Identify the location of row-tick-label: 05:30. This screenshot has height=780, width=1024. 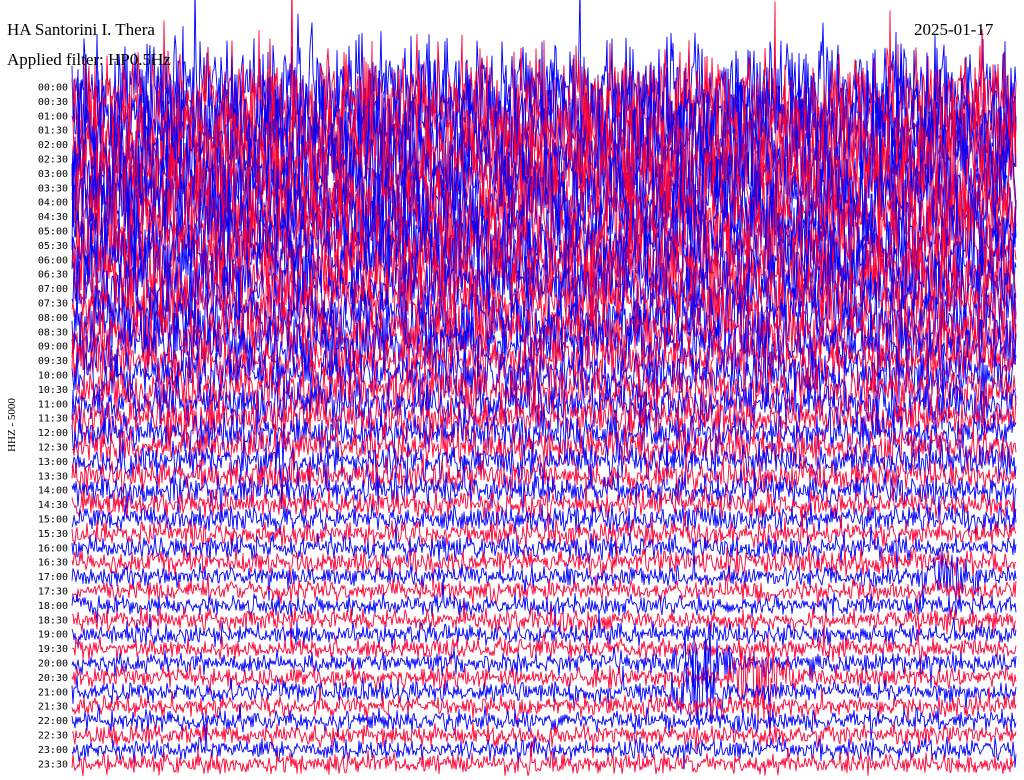
(53, 246).